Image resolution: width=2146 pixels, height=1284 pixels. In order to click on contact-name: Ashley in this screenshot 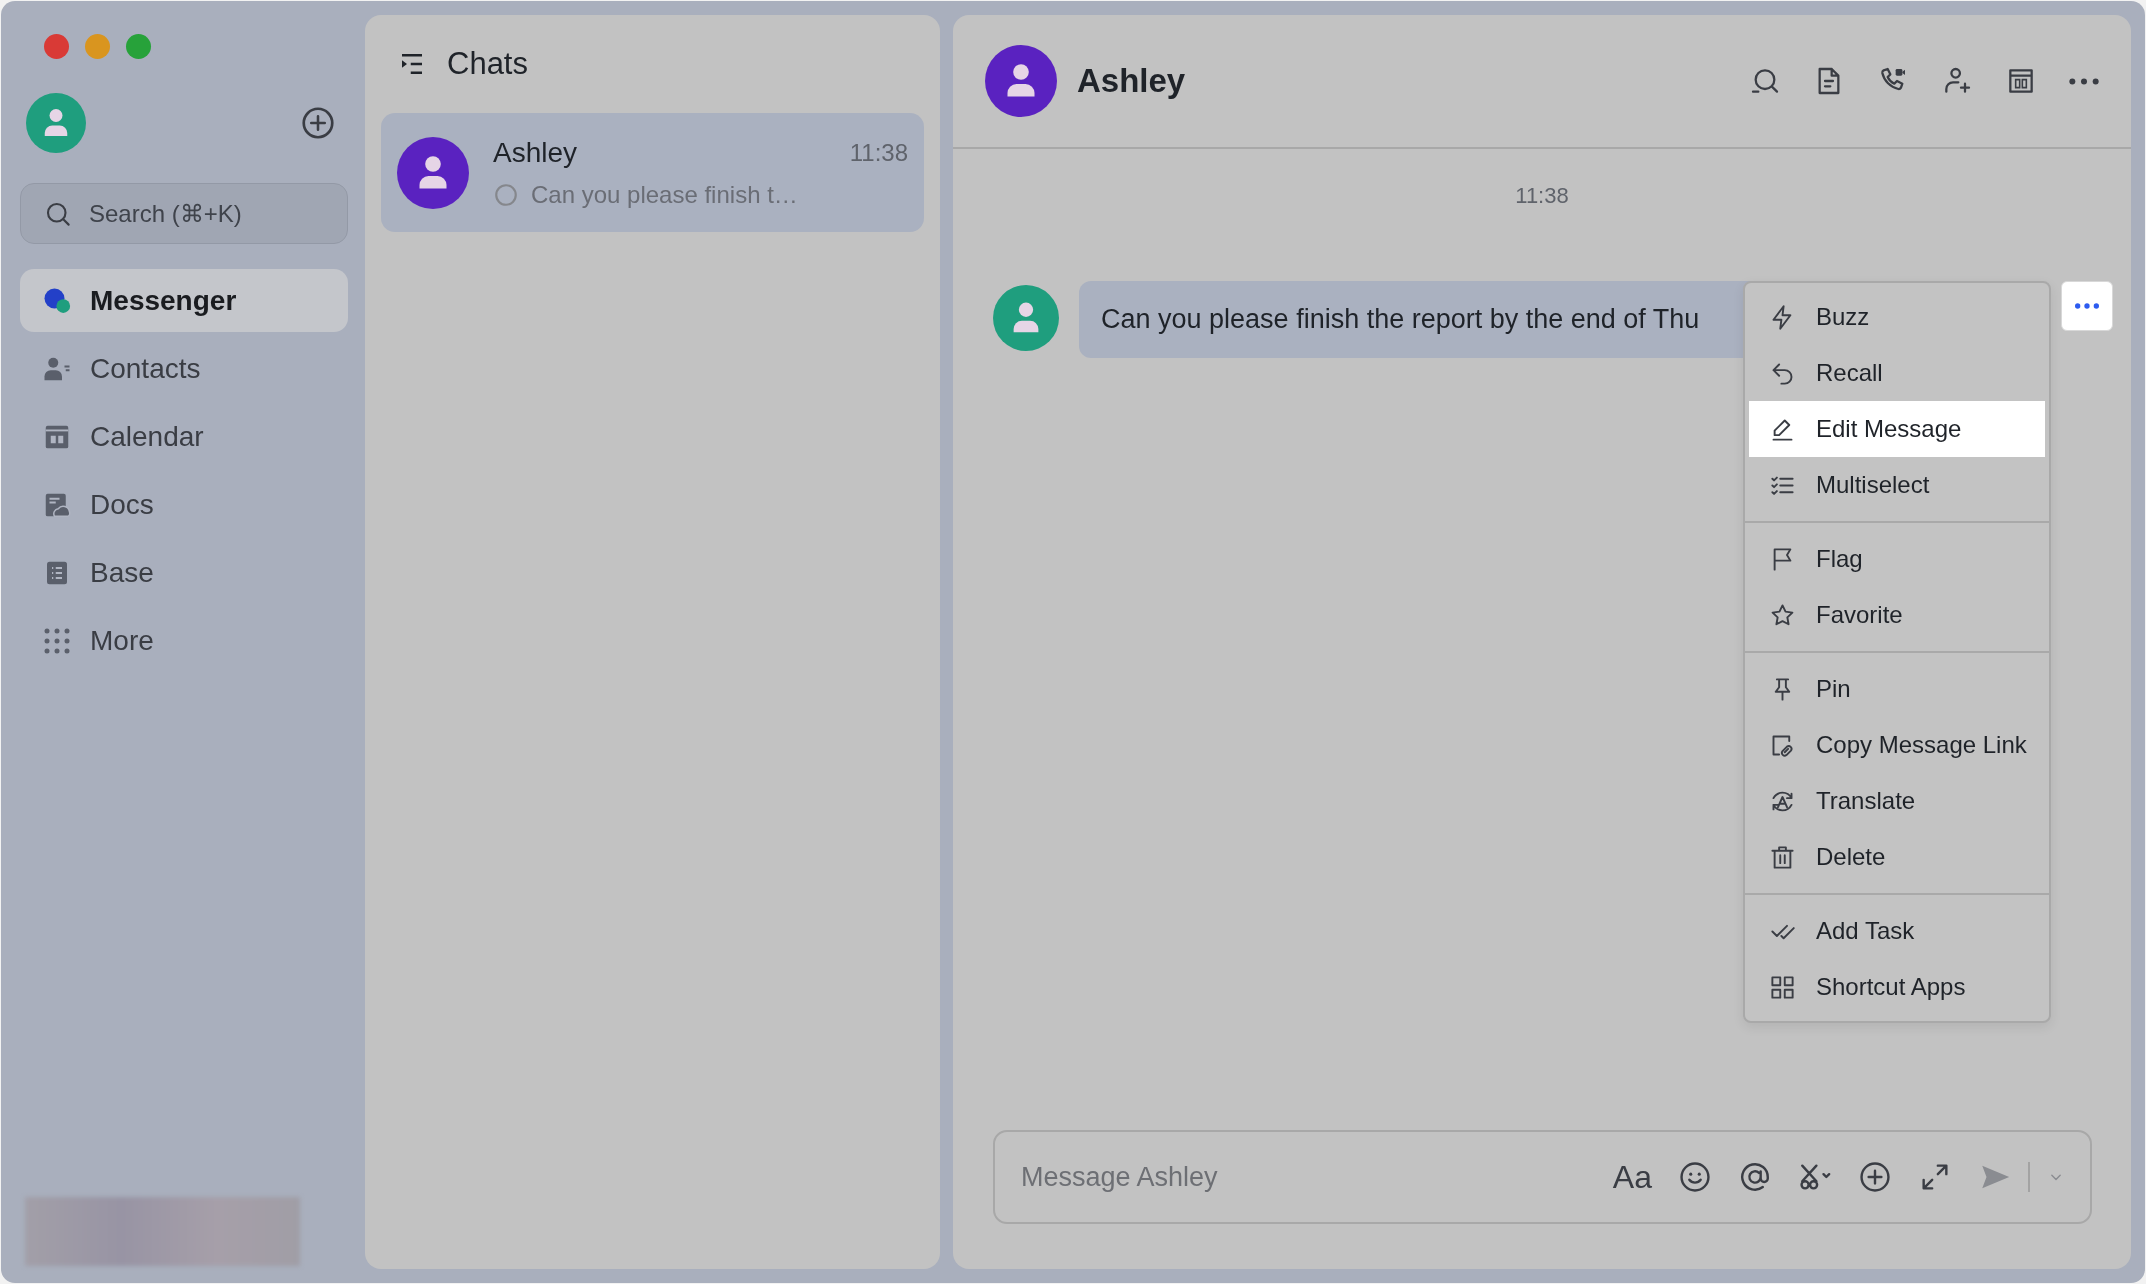, I will do `click(535, 152)`.